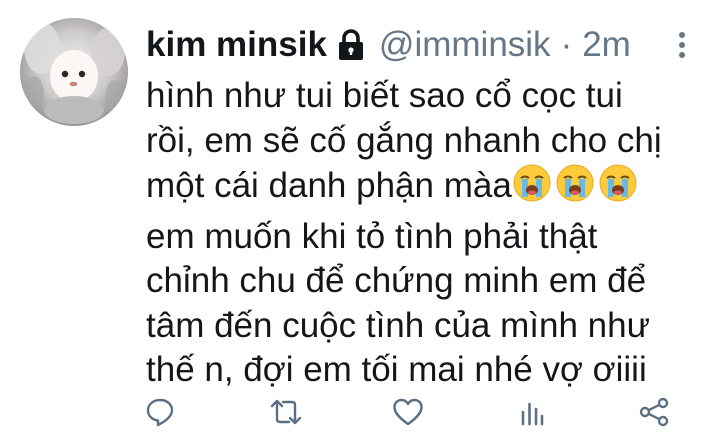  I want to click on tweet-text-line: hình như tui biết sao cổ cọc tui, so click(384, 95).